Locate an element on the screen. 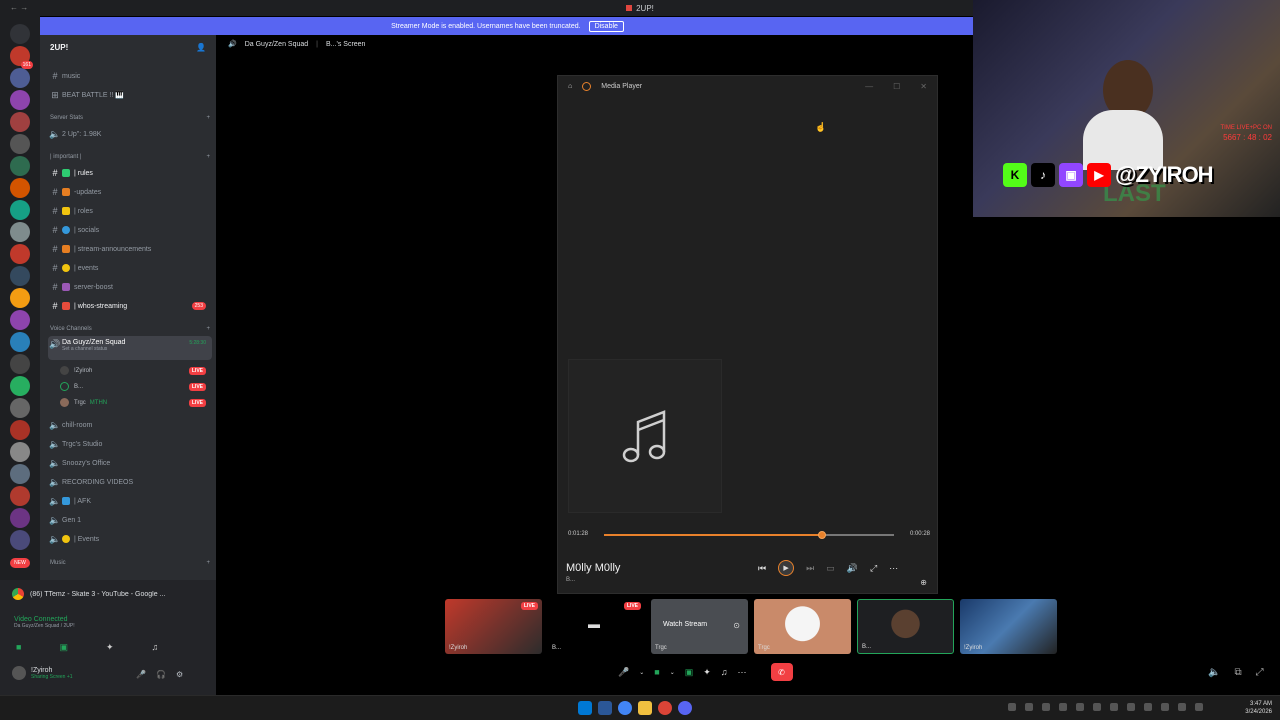  miniplayer-icon: ▭ is located at coordinates (830, 568).